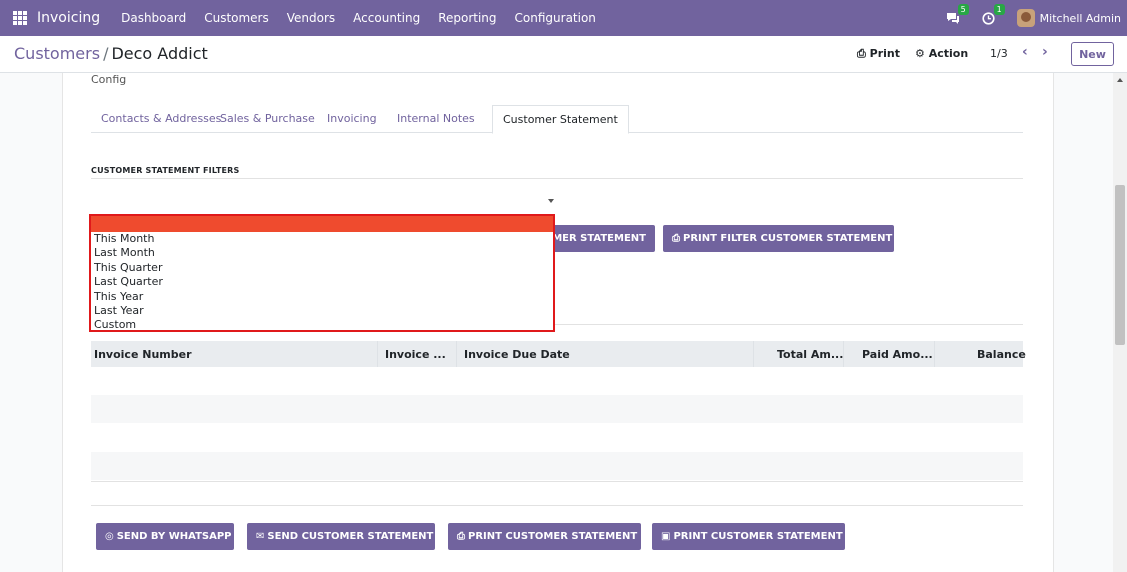 Image resolution: width=1127 pixels, height=572 pixels. I want to click on send-statement-label: SEND CUSTOMER STATEMENT, so click(350, 536).